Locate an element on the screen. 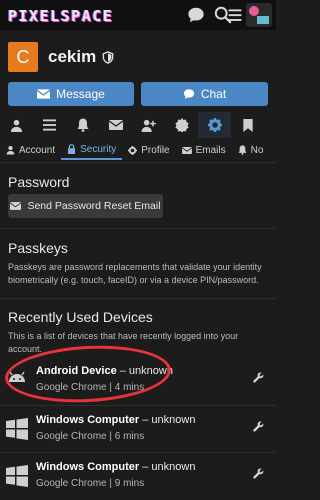  tab-profile: Profile is located at coordinates (148, 150).